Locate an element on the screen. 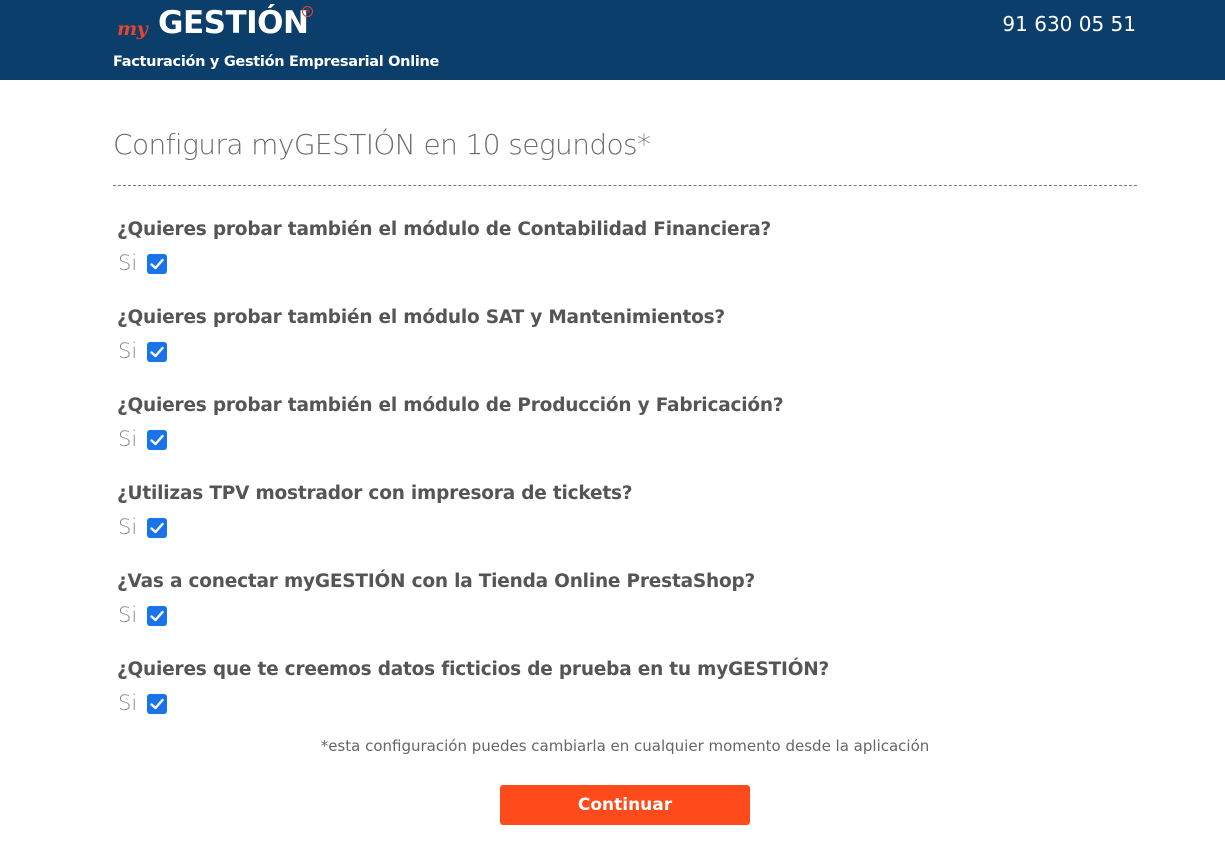  checkbox-produccion is located at coordinates (157, 440).